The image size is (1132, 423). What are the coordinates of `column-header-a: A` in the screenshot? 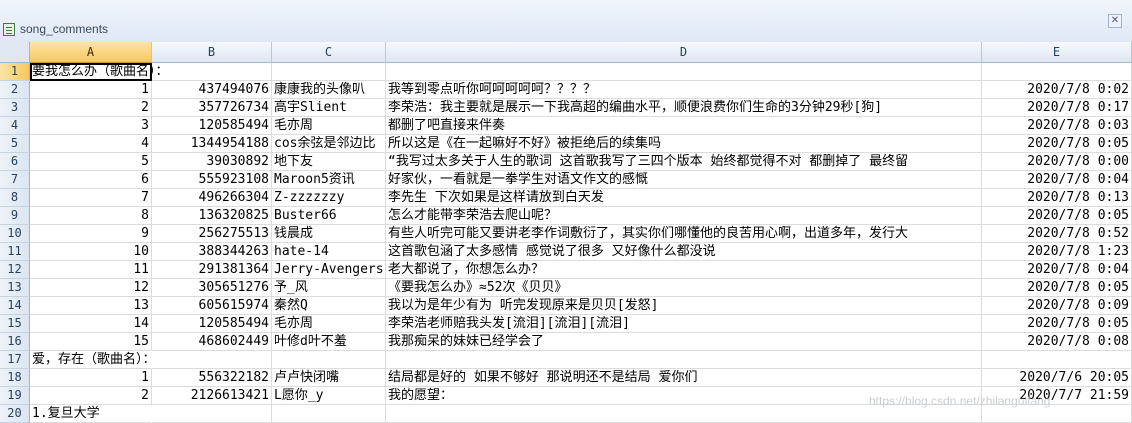 It's located at (91, 52).